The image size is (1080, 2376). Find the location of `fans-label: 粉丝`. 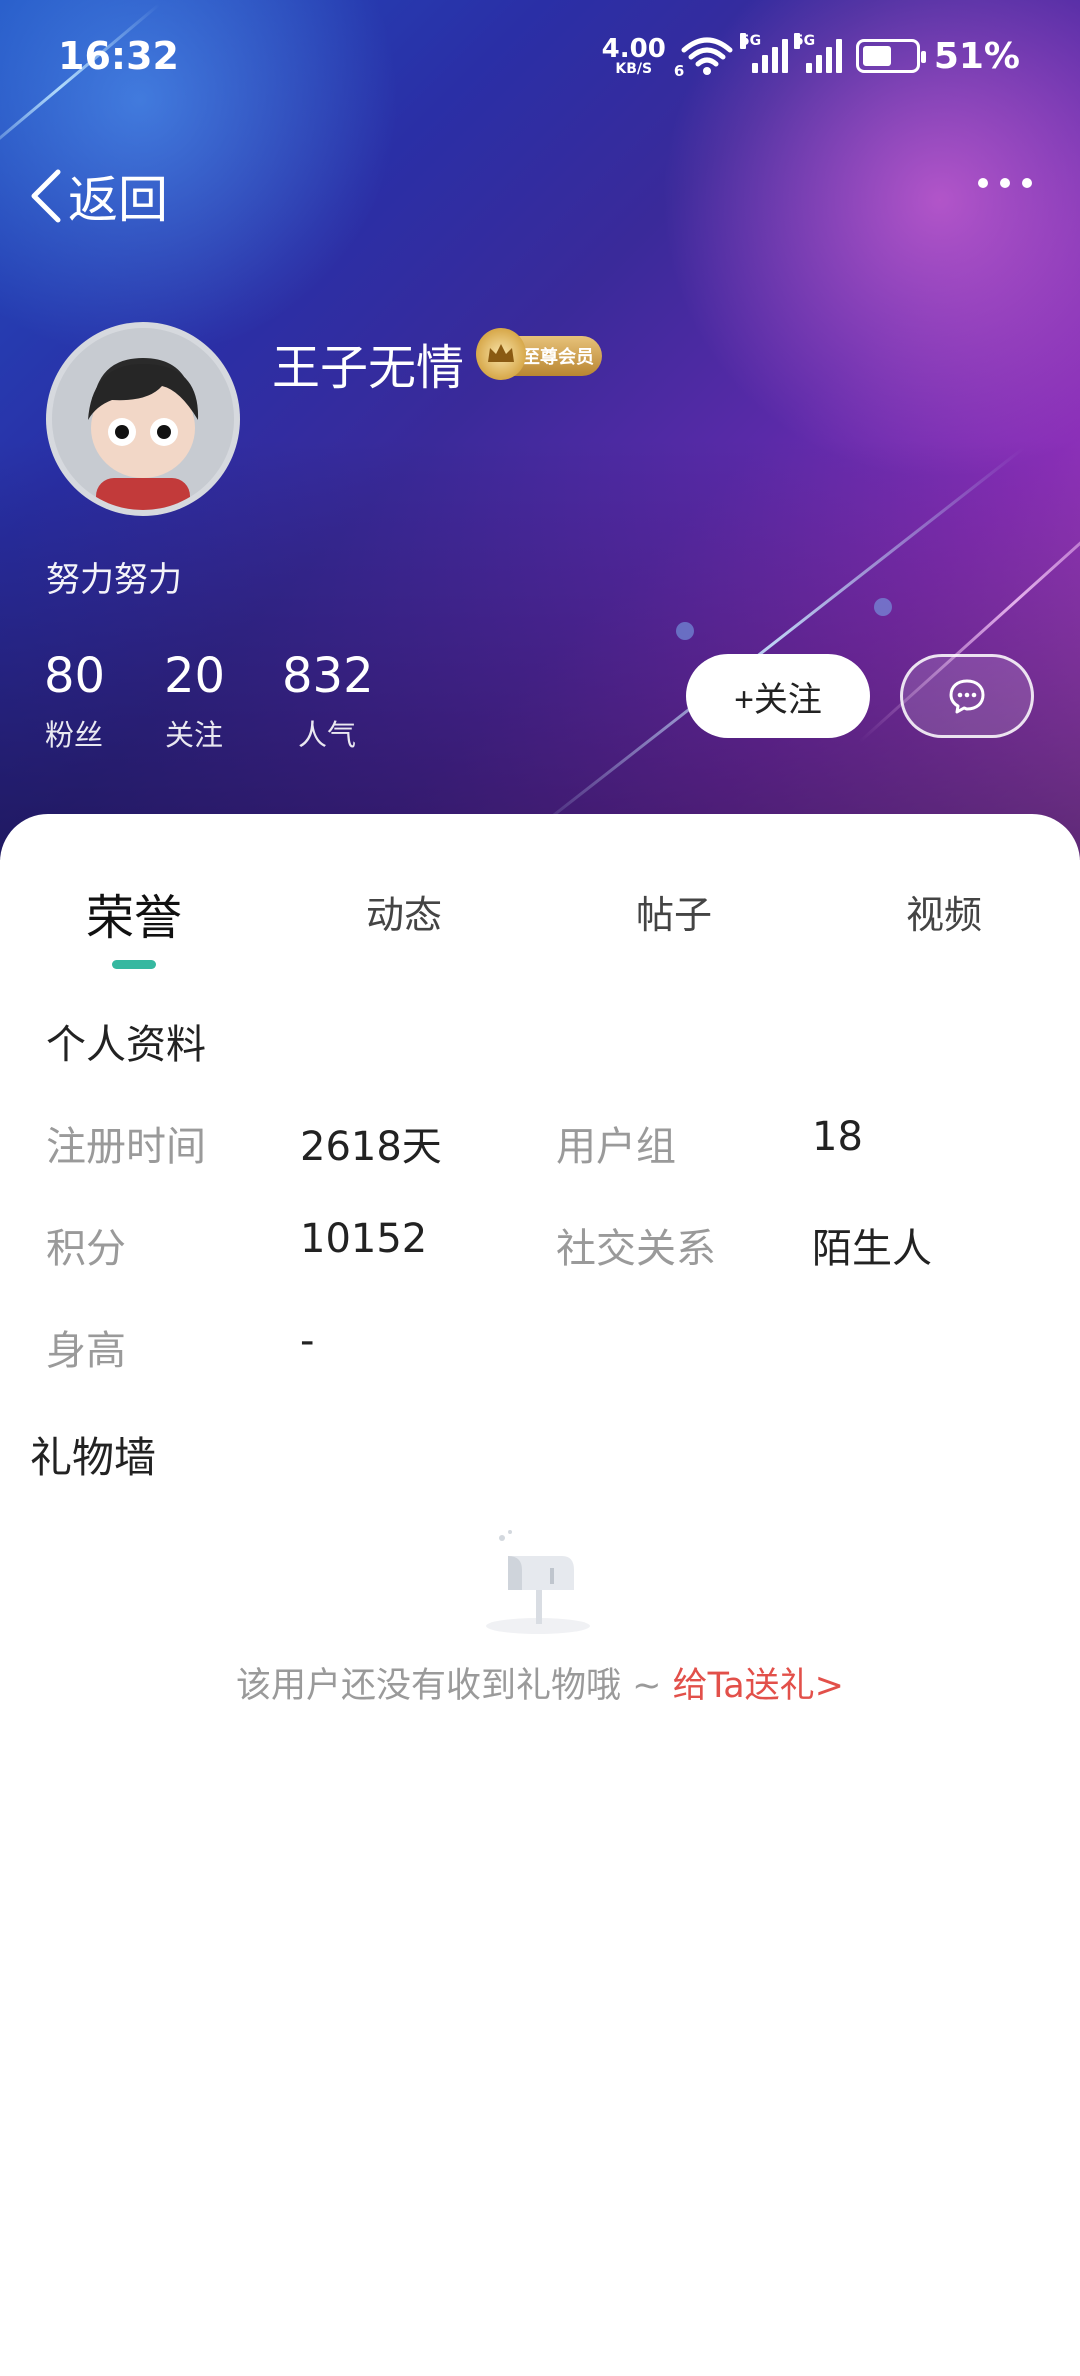

fans-label: 粉丝 is located at coordinates (73, 735).